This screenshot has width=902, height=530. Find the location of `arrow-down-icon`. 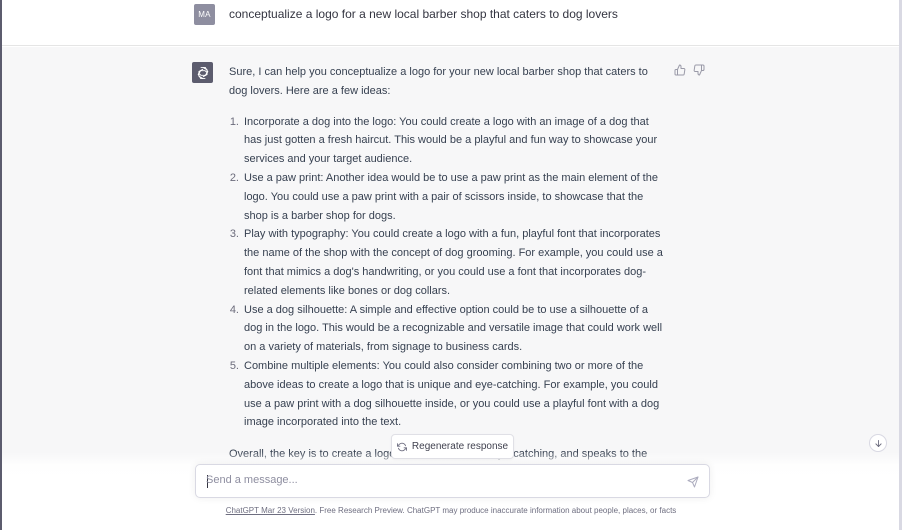

arrow-down-icon is located at coordinates (878, 443).